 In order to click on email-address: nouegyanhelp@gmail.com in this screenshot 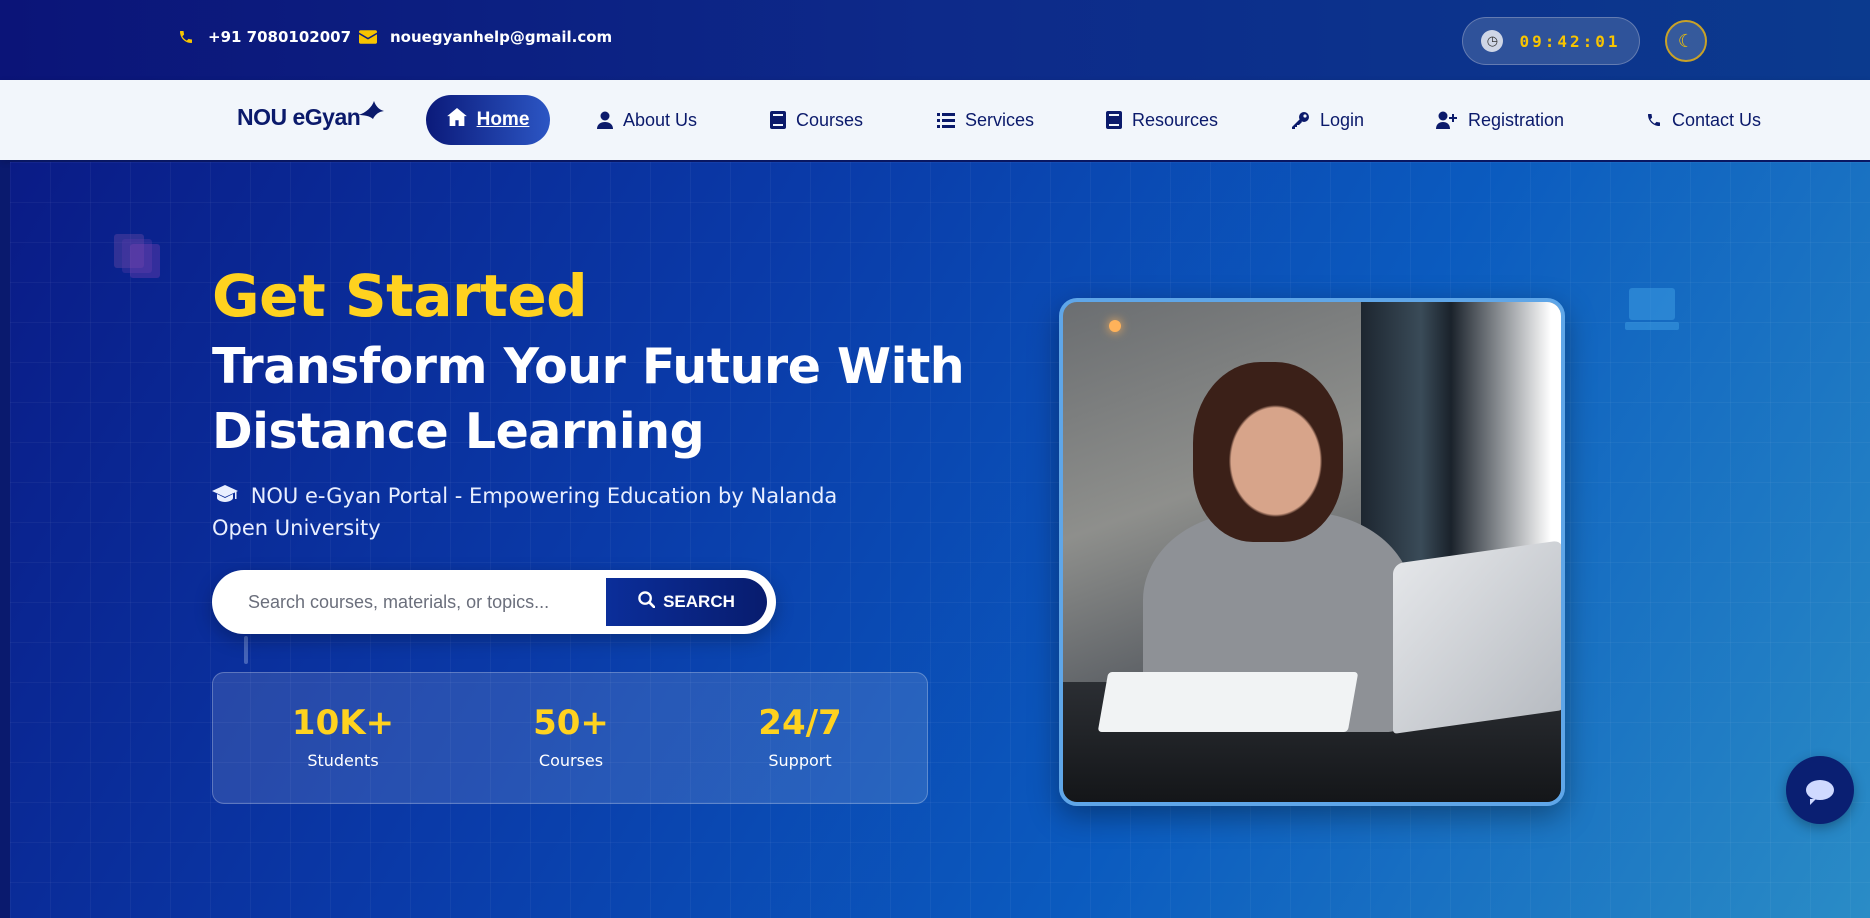, I will do `click(501, 37)`.